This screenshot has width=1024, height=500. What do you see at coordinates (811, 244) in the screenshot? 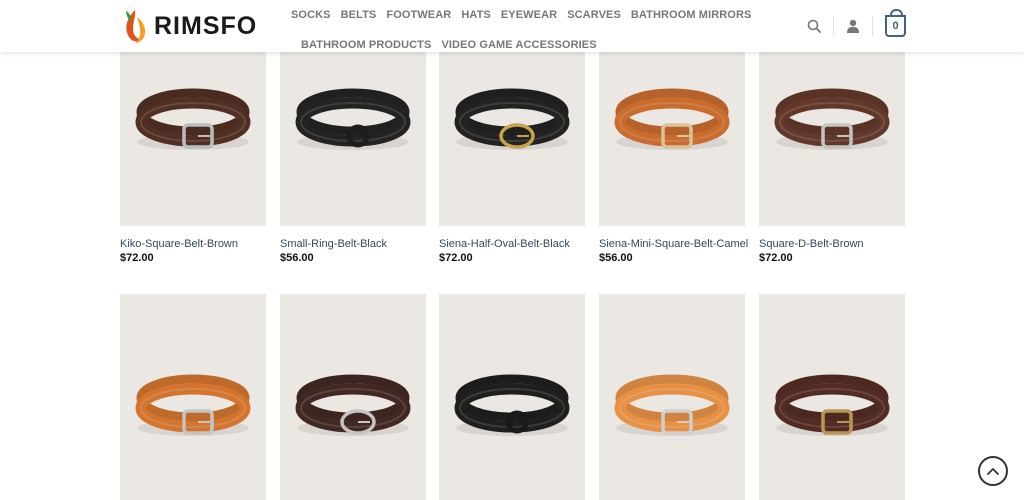
I see `product-title: Square-D-Belt-Brown` at bounding box center [811, 244].